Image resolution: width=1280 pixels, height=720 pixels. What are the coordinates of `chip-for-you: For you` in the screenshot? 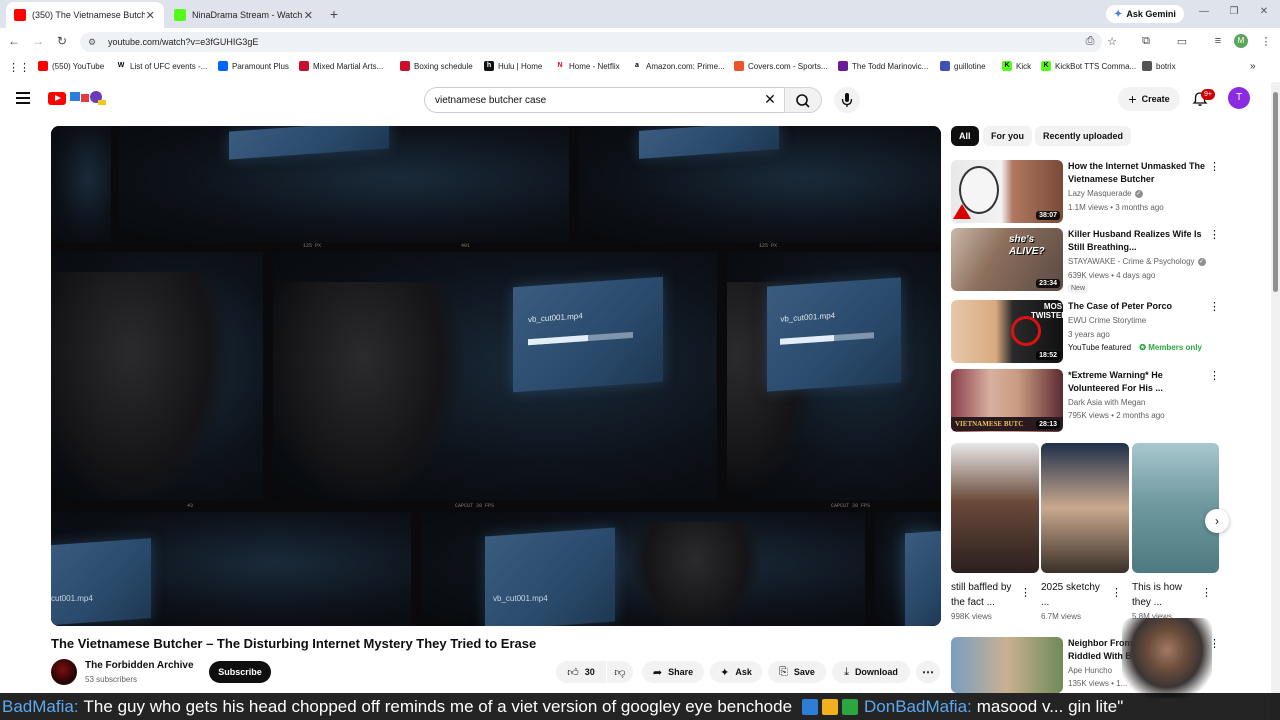 It's located at (1007, 136).